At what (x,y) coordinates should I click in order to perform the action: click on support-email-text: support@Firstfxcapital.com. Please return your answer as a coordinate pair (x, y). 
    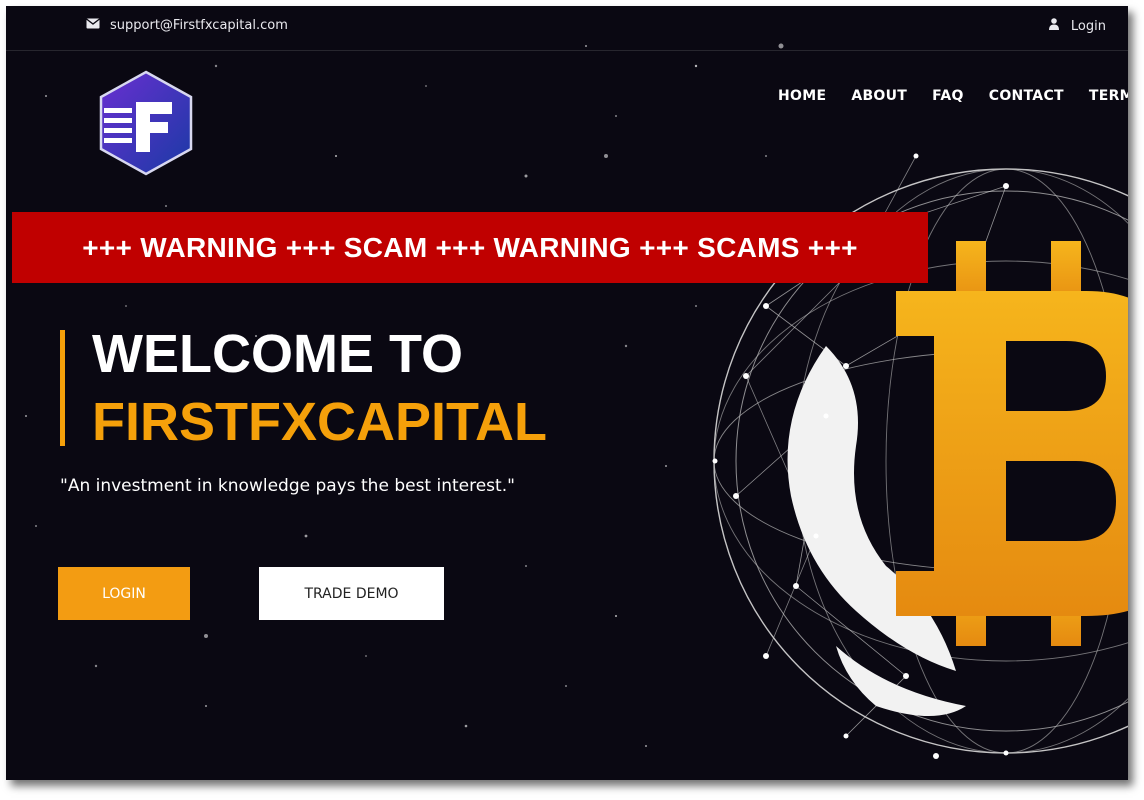
    Looking at the image, I should click on (199, 25).